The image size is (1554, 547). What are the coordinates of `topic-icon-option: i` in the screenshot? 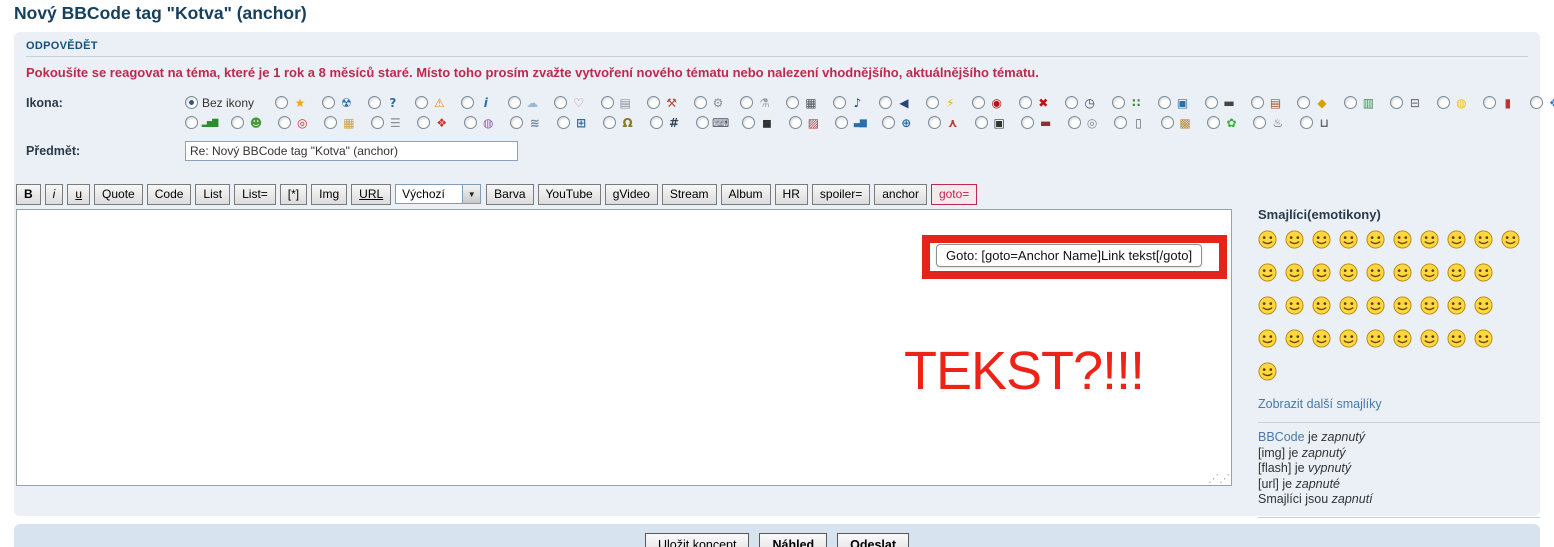 It's located at (477, 103).